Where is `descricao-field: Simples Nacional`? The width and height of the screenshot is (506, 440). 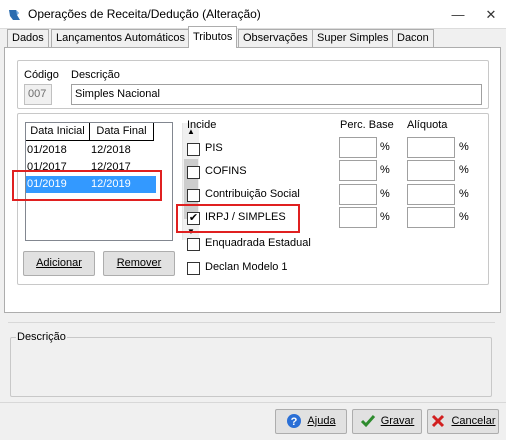 descricao-field: Simples Nacional is located at coordinates (276, 94).